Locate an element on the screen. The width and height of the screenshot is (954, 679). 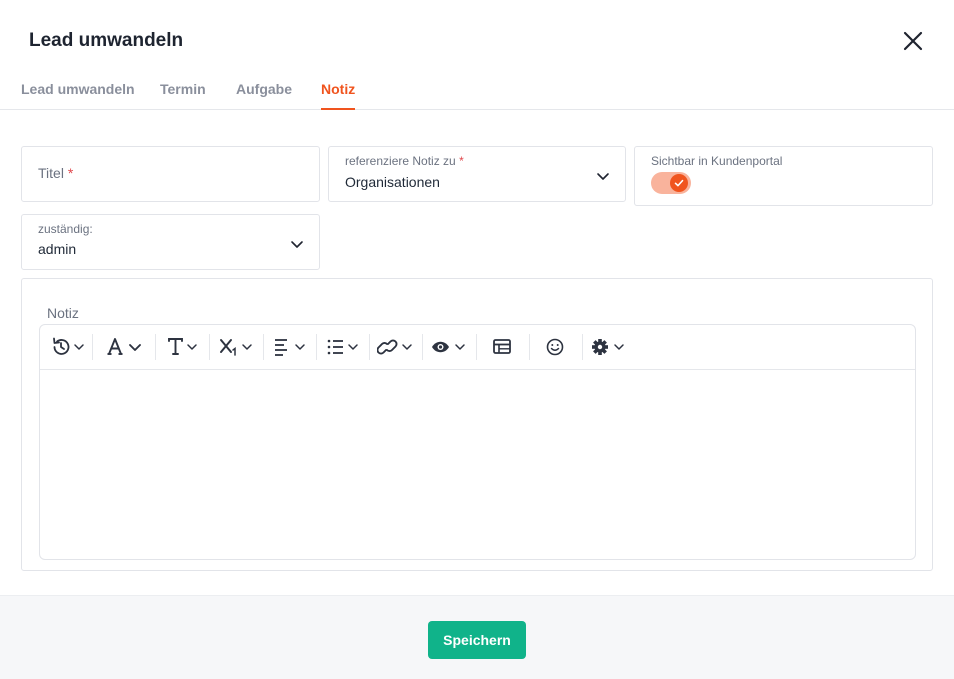
assignee-select: zuständig: admin is located at coordinates (170, 242).